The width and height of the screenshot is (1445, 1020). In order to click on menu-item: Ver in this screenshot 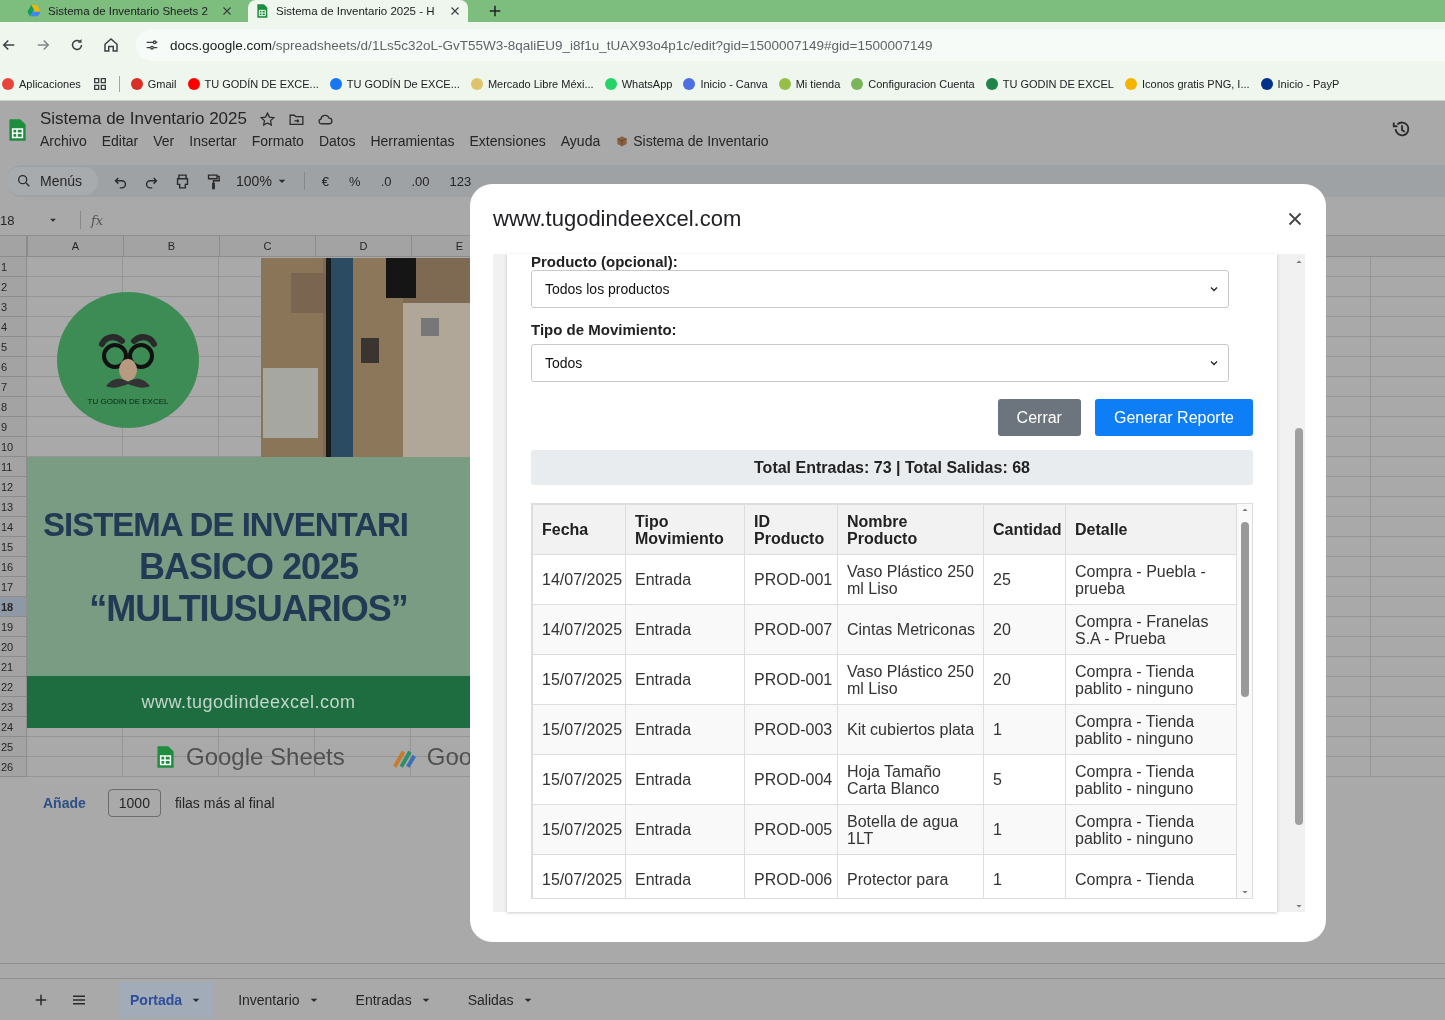, I will do `click(167, 141)`.